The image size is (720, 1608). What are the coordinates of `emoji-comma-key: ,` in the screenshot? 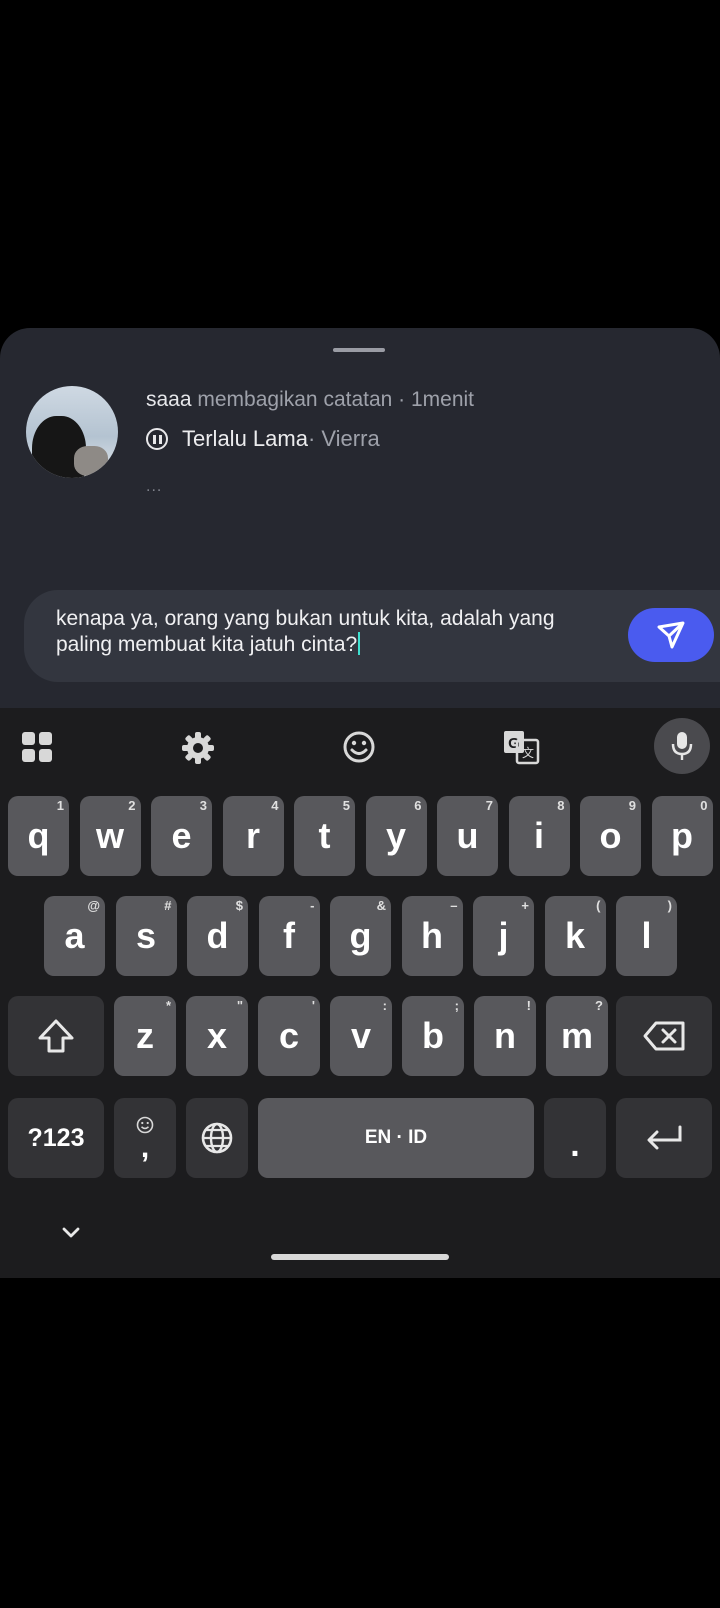 It's located at (145, 1138).